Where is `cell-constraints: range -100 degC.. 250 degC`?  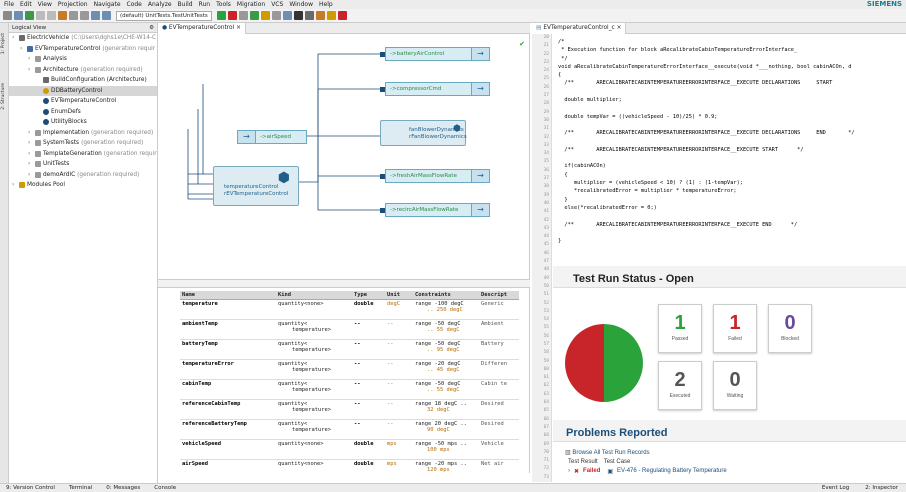
cell-constraints: range -100 degC.. 250 degC is located at coordinates (446, 309).